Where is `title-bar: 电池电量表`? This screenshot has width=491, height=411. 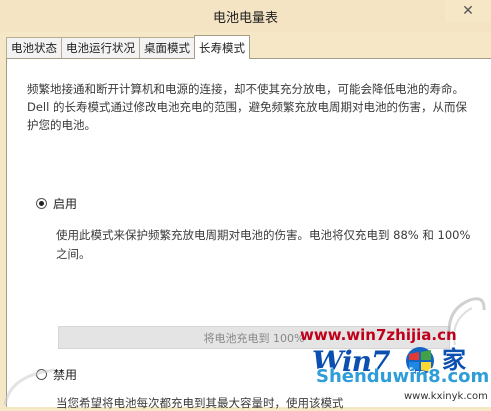
title-bar: 电池电量表 is located at coordinates (245, 16).